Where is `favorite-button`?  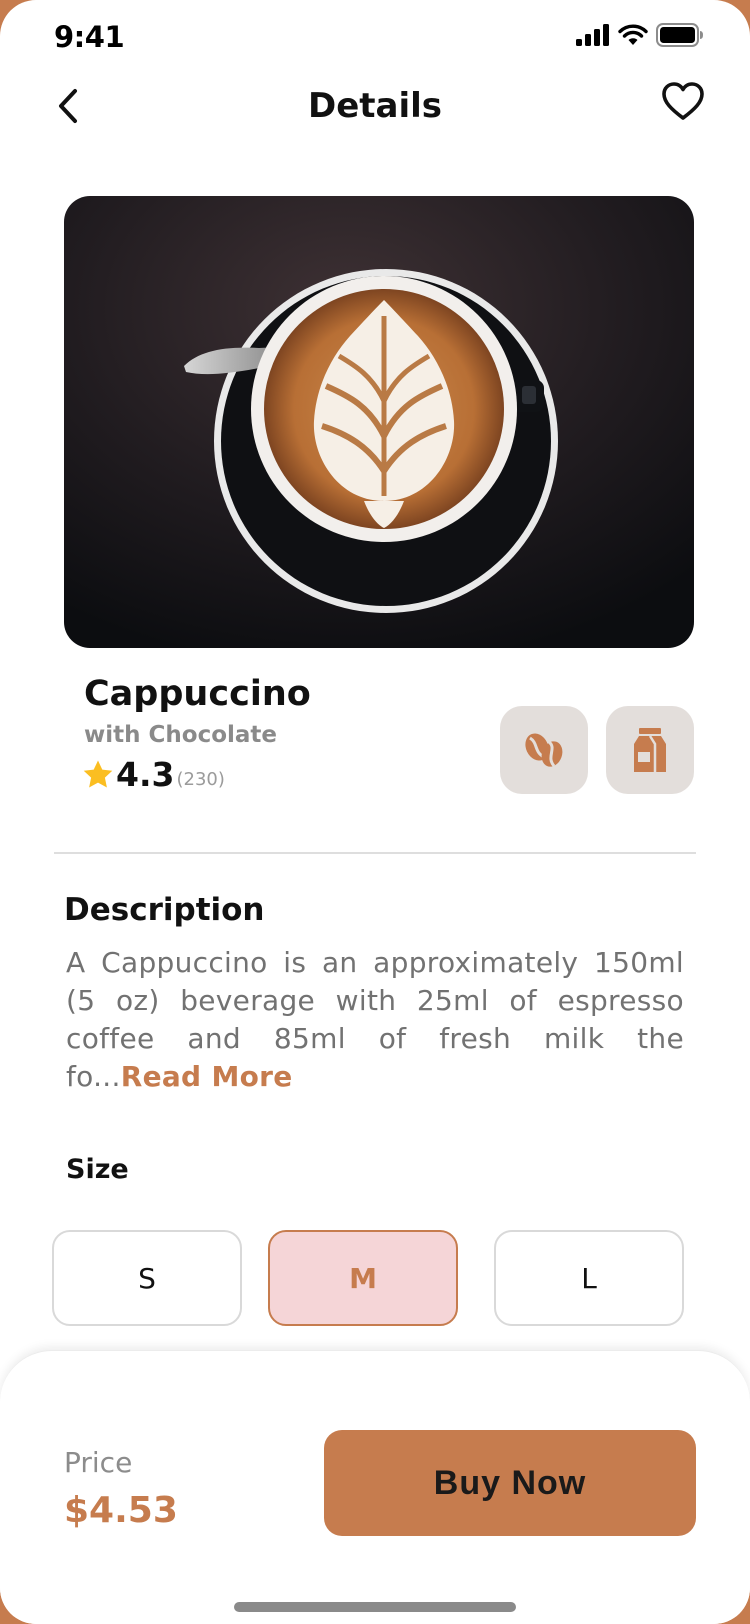 favorite-button is located at coordinates (683, 101).